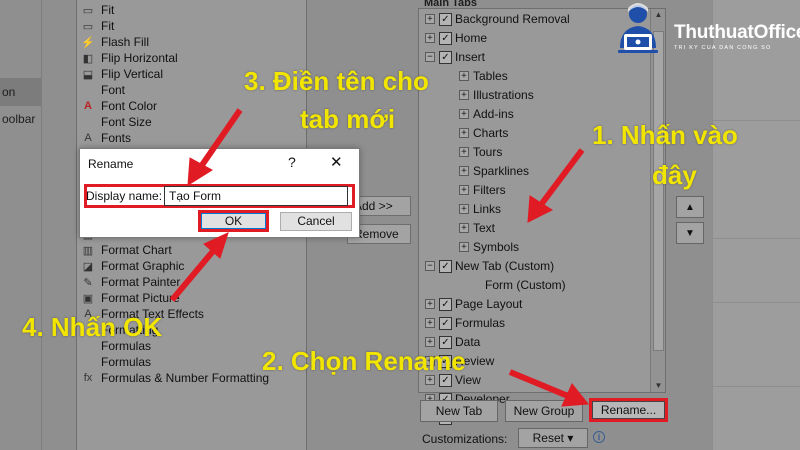 The image size is (800, 450). Describe the element at coordinates (473, 304) in the screenshot. I see `tree-item: + ✓ Page Layout` at that location.